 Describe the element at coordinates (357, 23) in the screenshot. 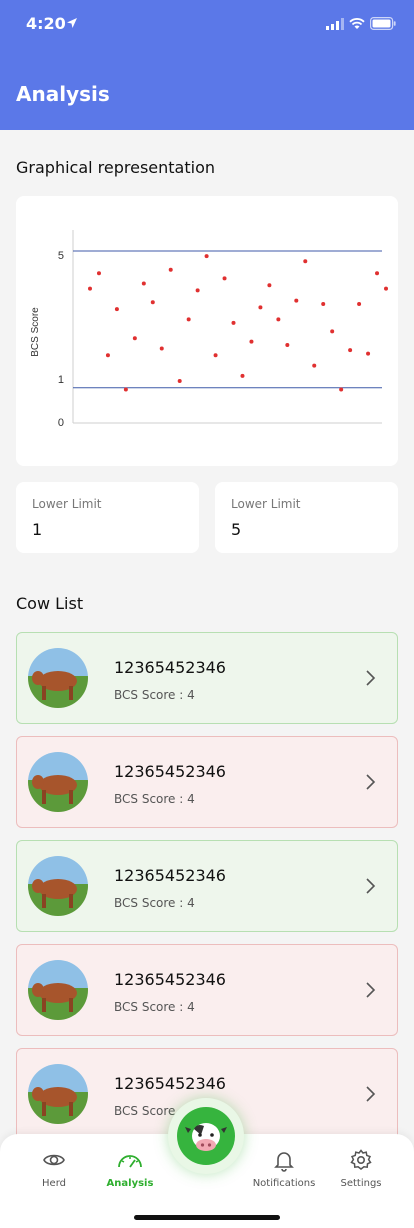

I see `wifi-icon` at that location.